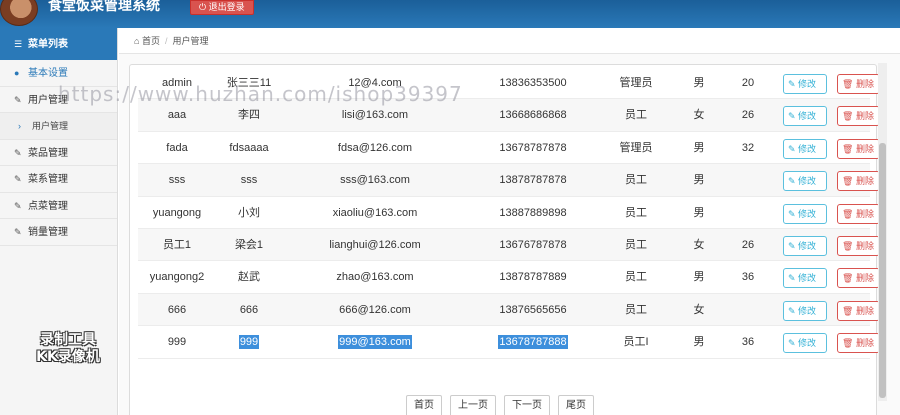  What do you see at coordinates (375, 180) in the screenshot?
I see `cell-email: sss@163.com` at bounding box center [375, 180].